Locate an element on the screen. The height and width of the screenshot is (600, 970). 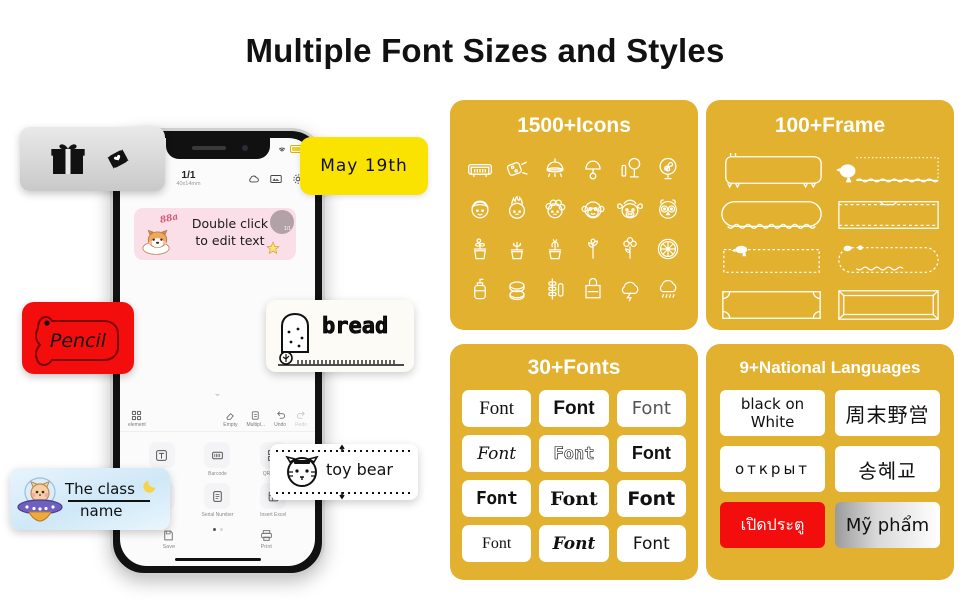
sticker-may-label: May 19th is located at coordinates (364, 166).